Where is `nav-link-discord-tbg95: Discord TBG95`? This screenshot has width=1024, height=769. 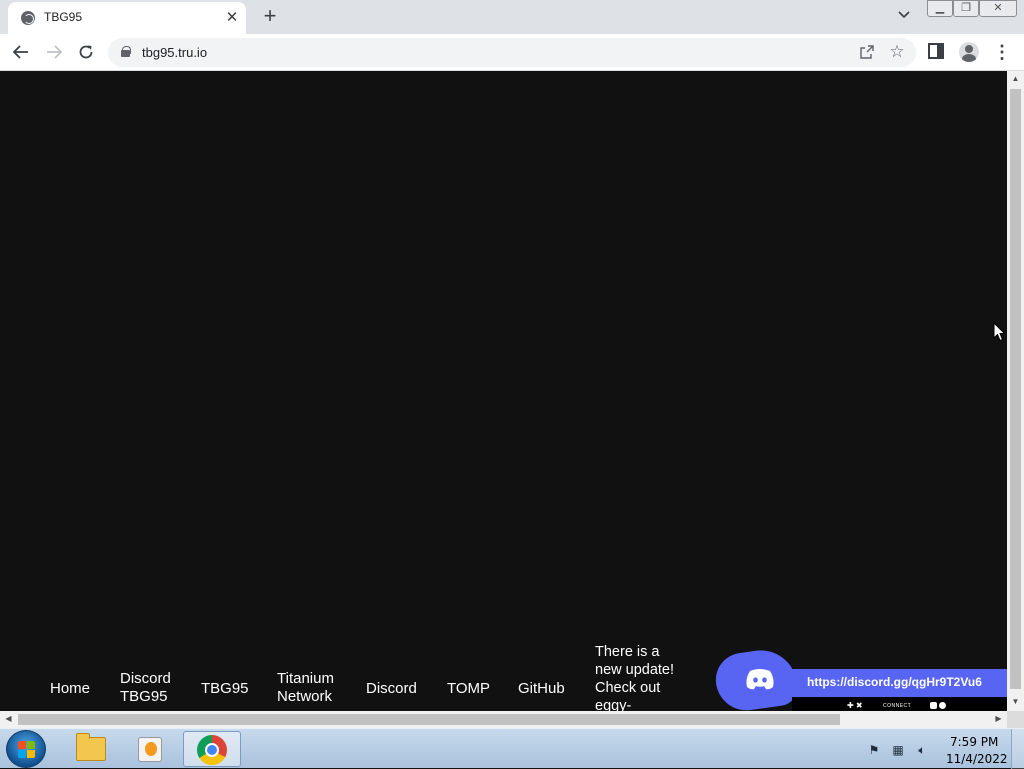 nav-link-discord-tbg95: Discord TBG95 is located at coordinates (145, 688).